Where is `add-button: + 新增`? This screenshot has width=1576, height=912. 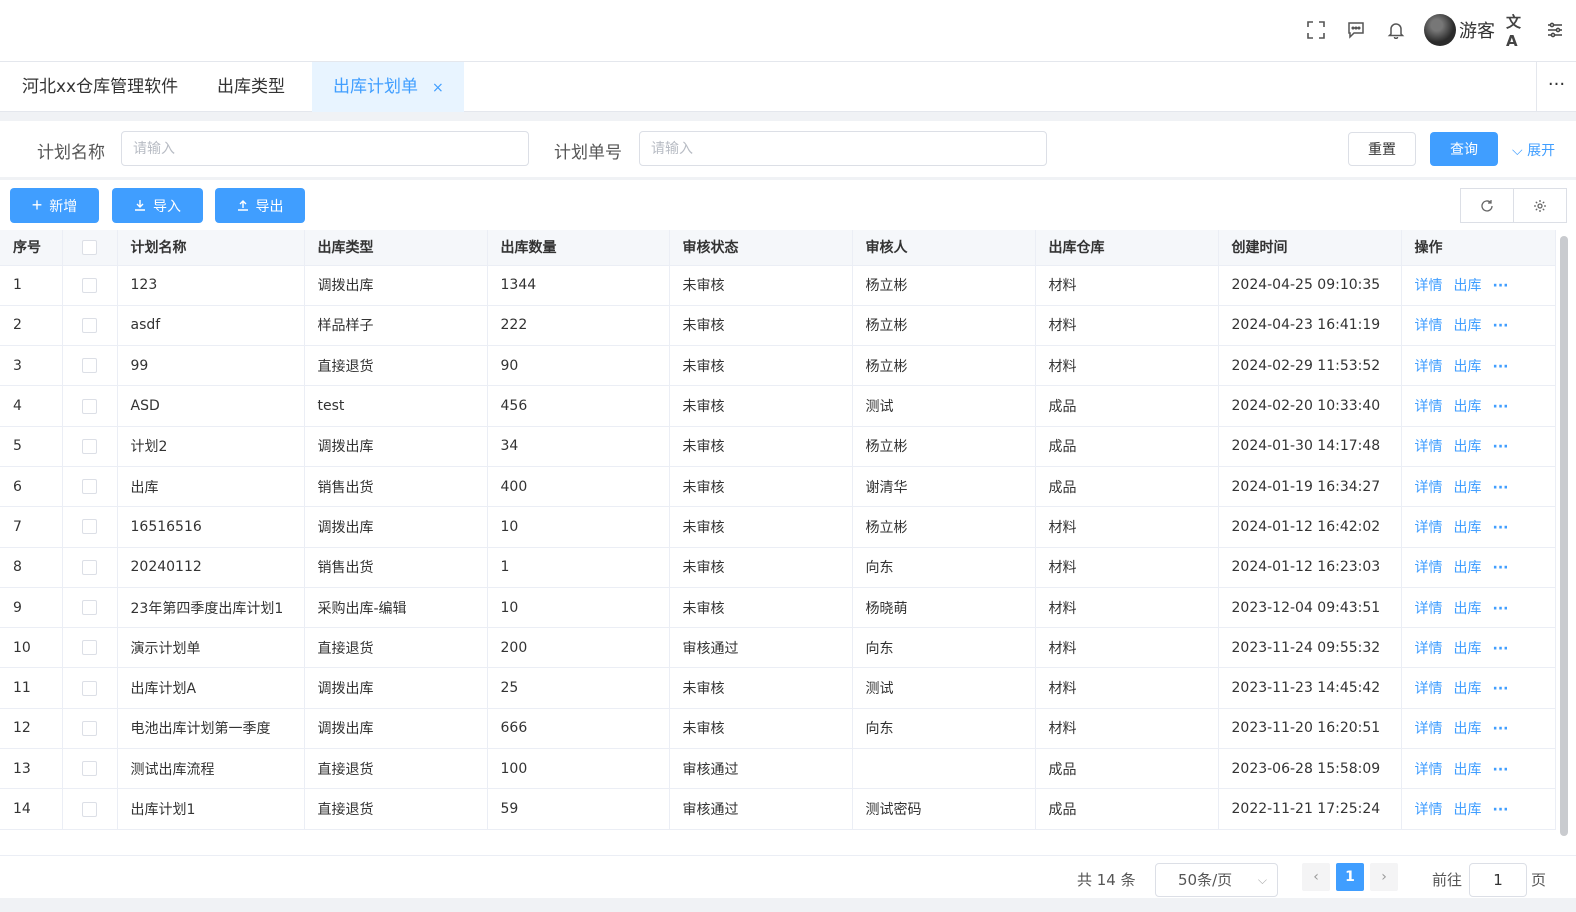 add-button: + 新增 is located at coordinates (54, 205).